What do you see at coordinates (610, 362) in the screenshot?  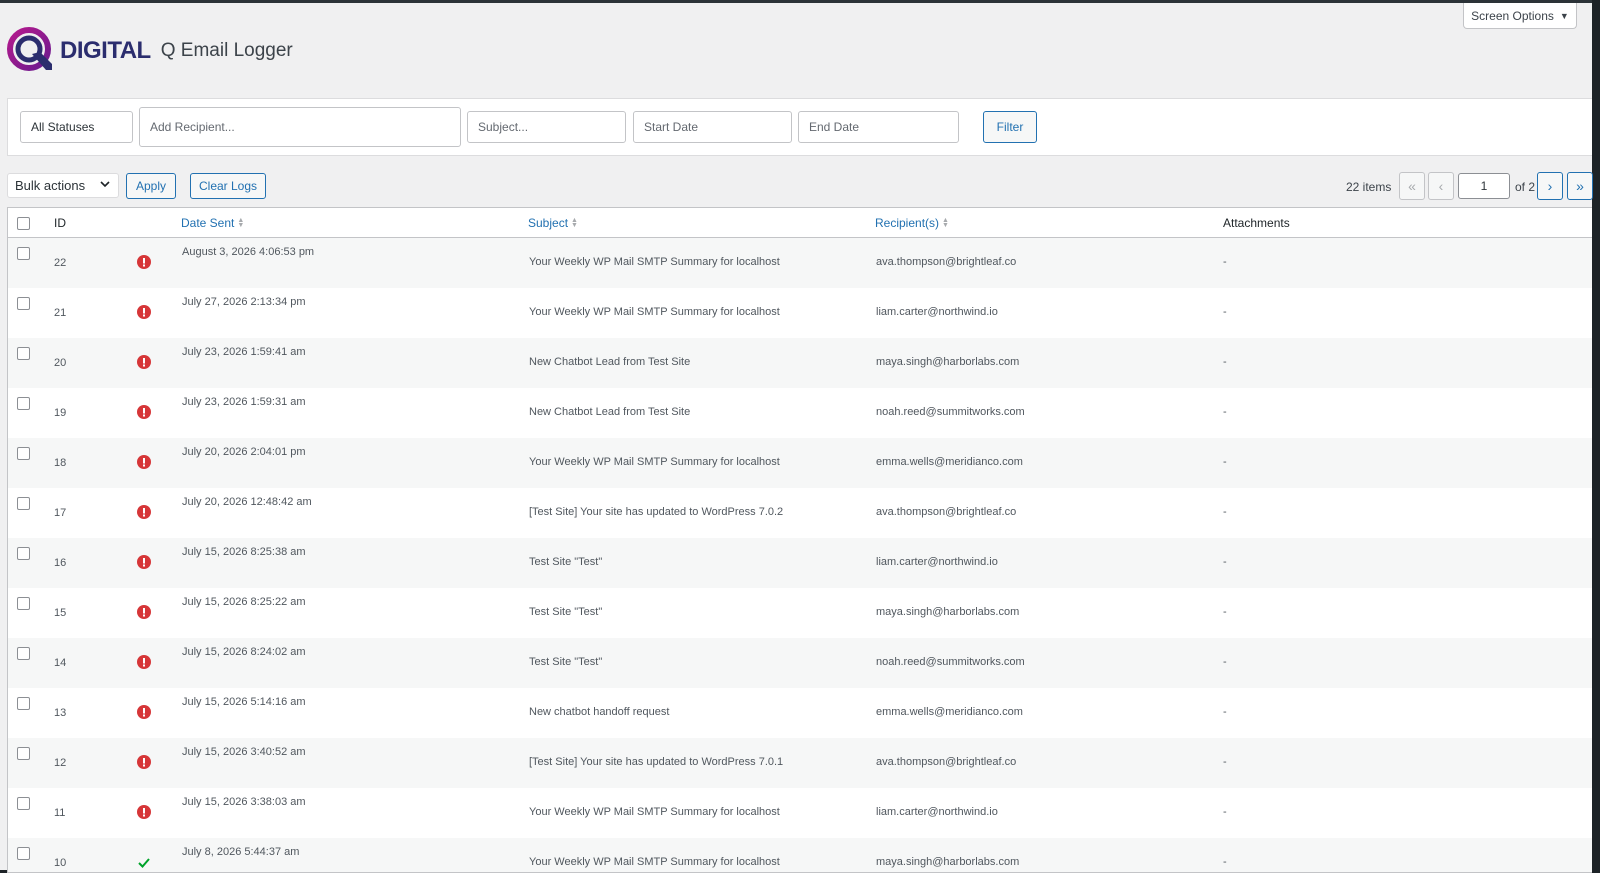 I see `row-subject: New Chatbot Lead from Test Site` at bounding box center [610, 362].